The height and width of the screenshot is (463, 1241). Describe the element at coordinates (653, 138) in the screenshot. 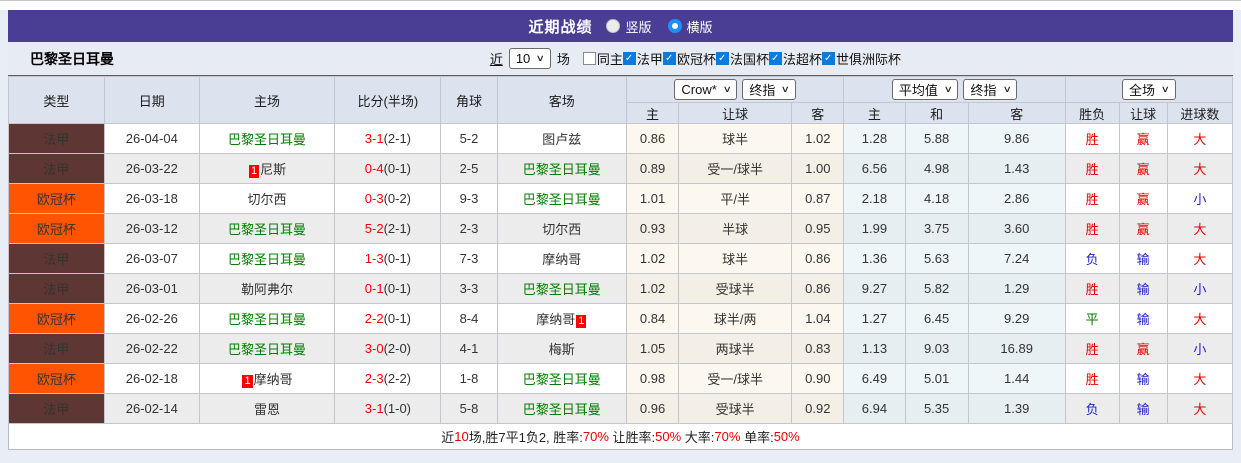

I see `handicap-home-odds: 0.86` at that location.